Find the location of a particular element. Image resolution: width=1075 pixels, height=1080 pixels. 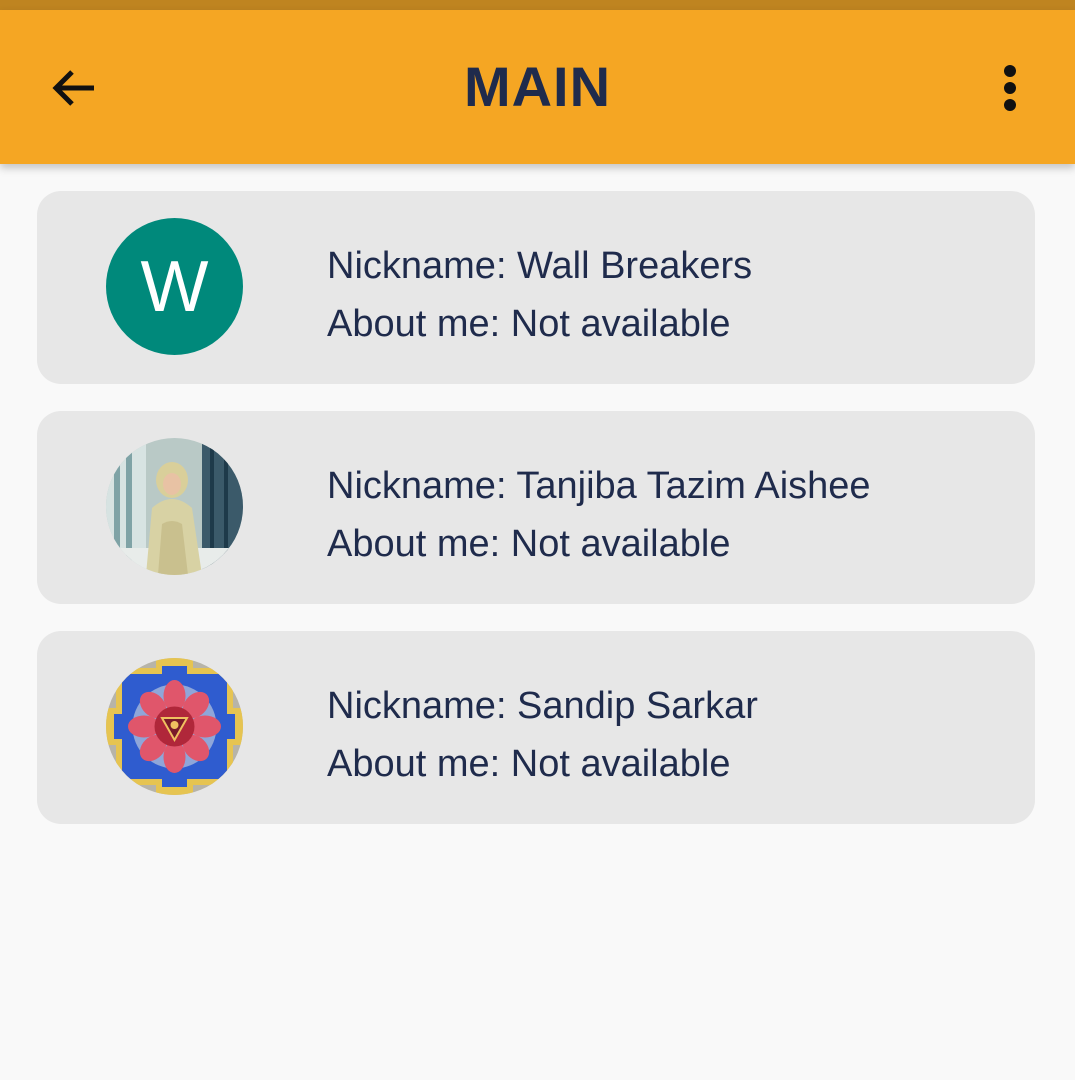

more-vertical-icon is located at coordinates (1010, 88).